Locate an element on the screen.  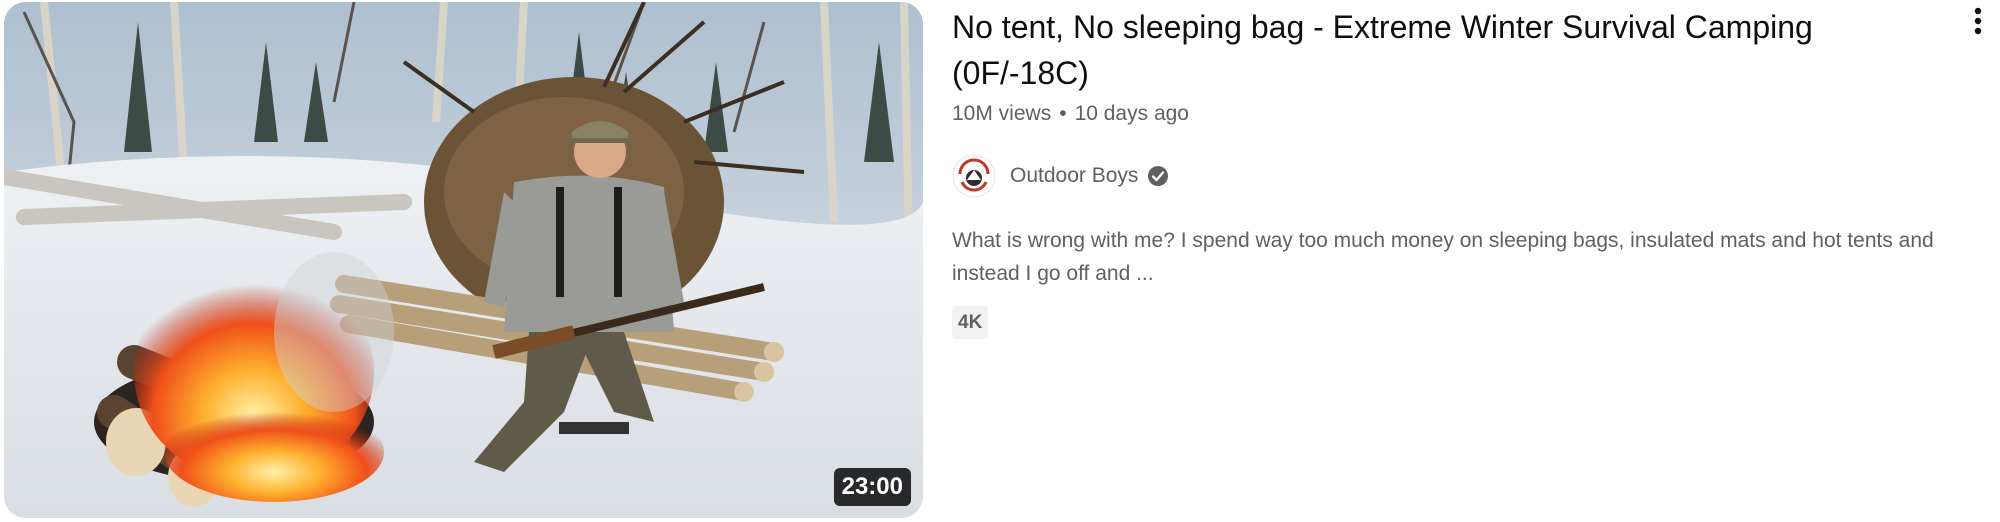
channel-avatar is located at coordinates (974, 176).